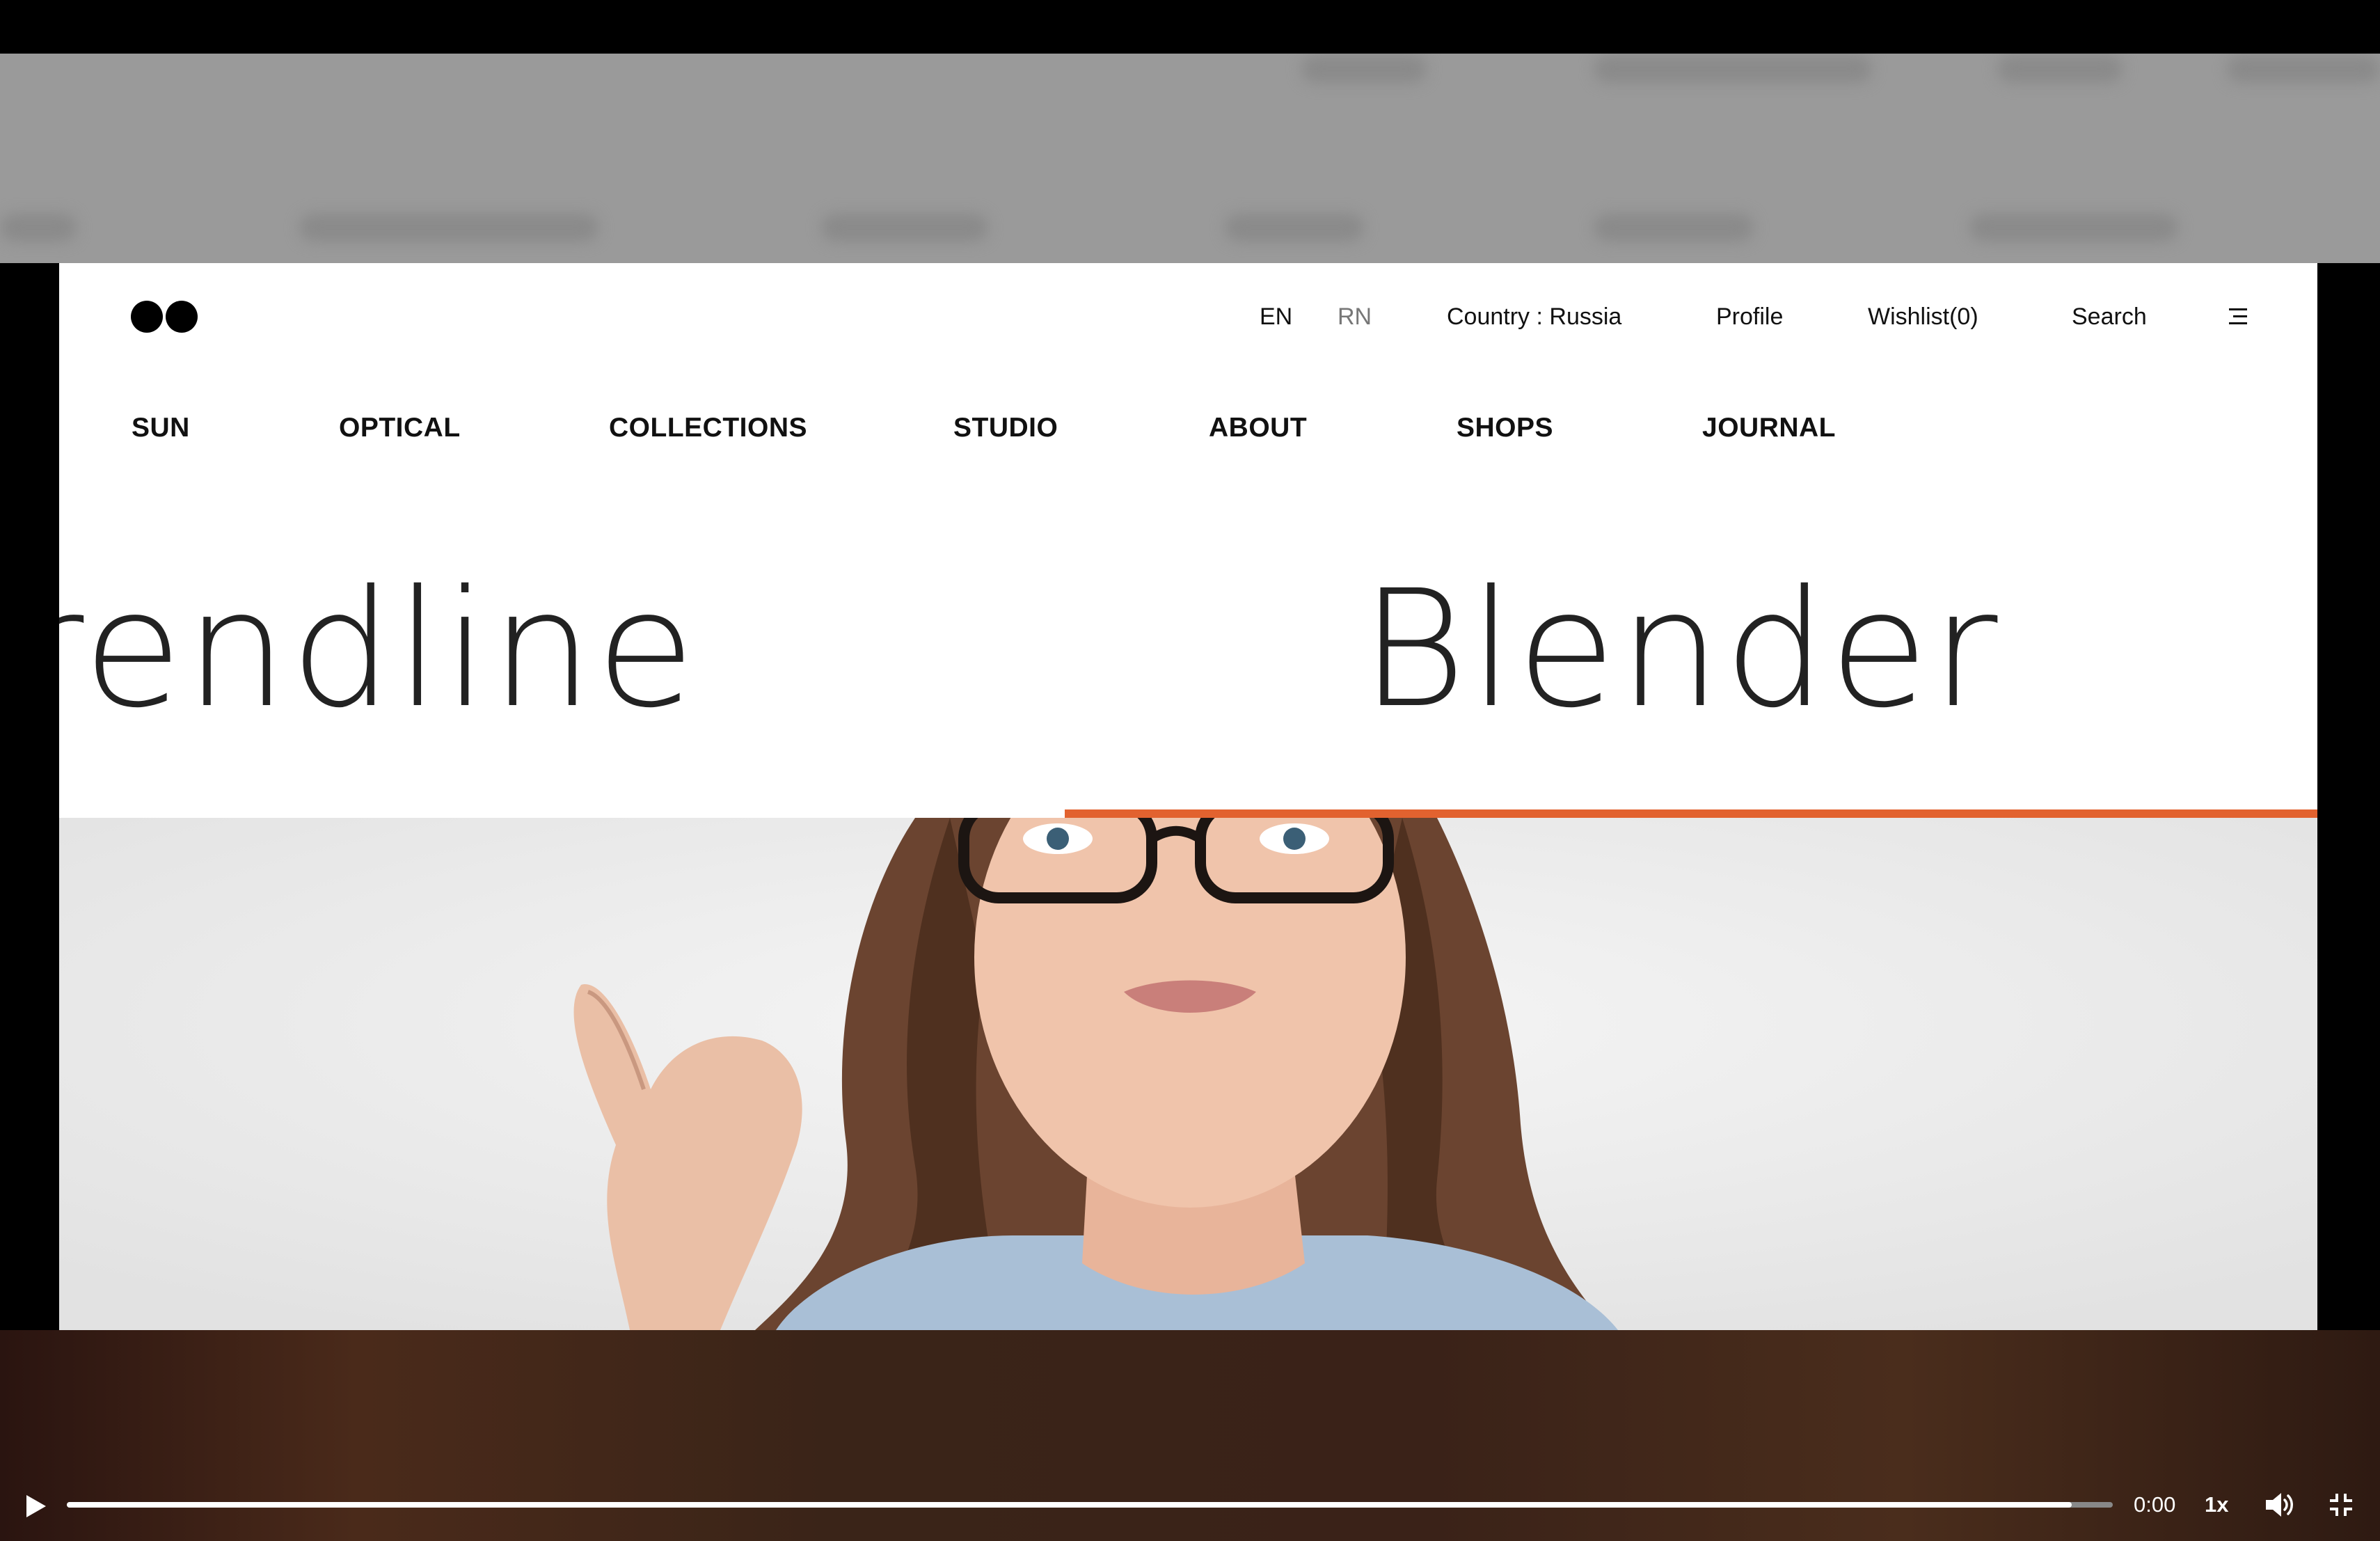  I want to click on brand-logo, so click(165, 317).